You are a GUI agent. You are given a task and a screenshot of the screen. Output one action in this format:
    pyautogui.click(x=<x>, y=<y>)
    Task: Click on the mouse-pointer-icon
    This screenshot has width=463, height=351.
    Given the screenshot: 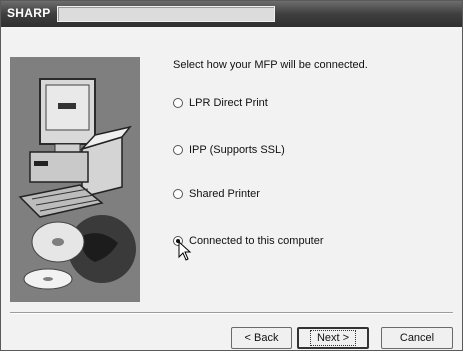 What is the action you would take?
    pyautogui.click(x=185, y=251)
    